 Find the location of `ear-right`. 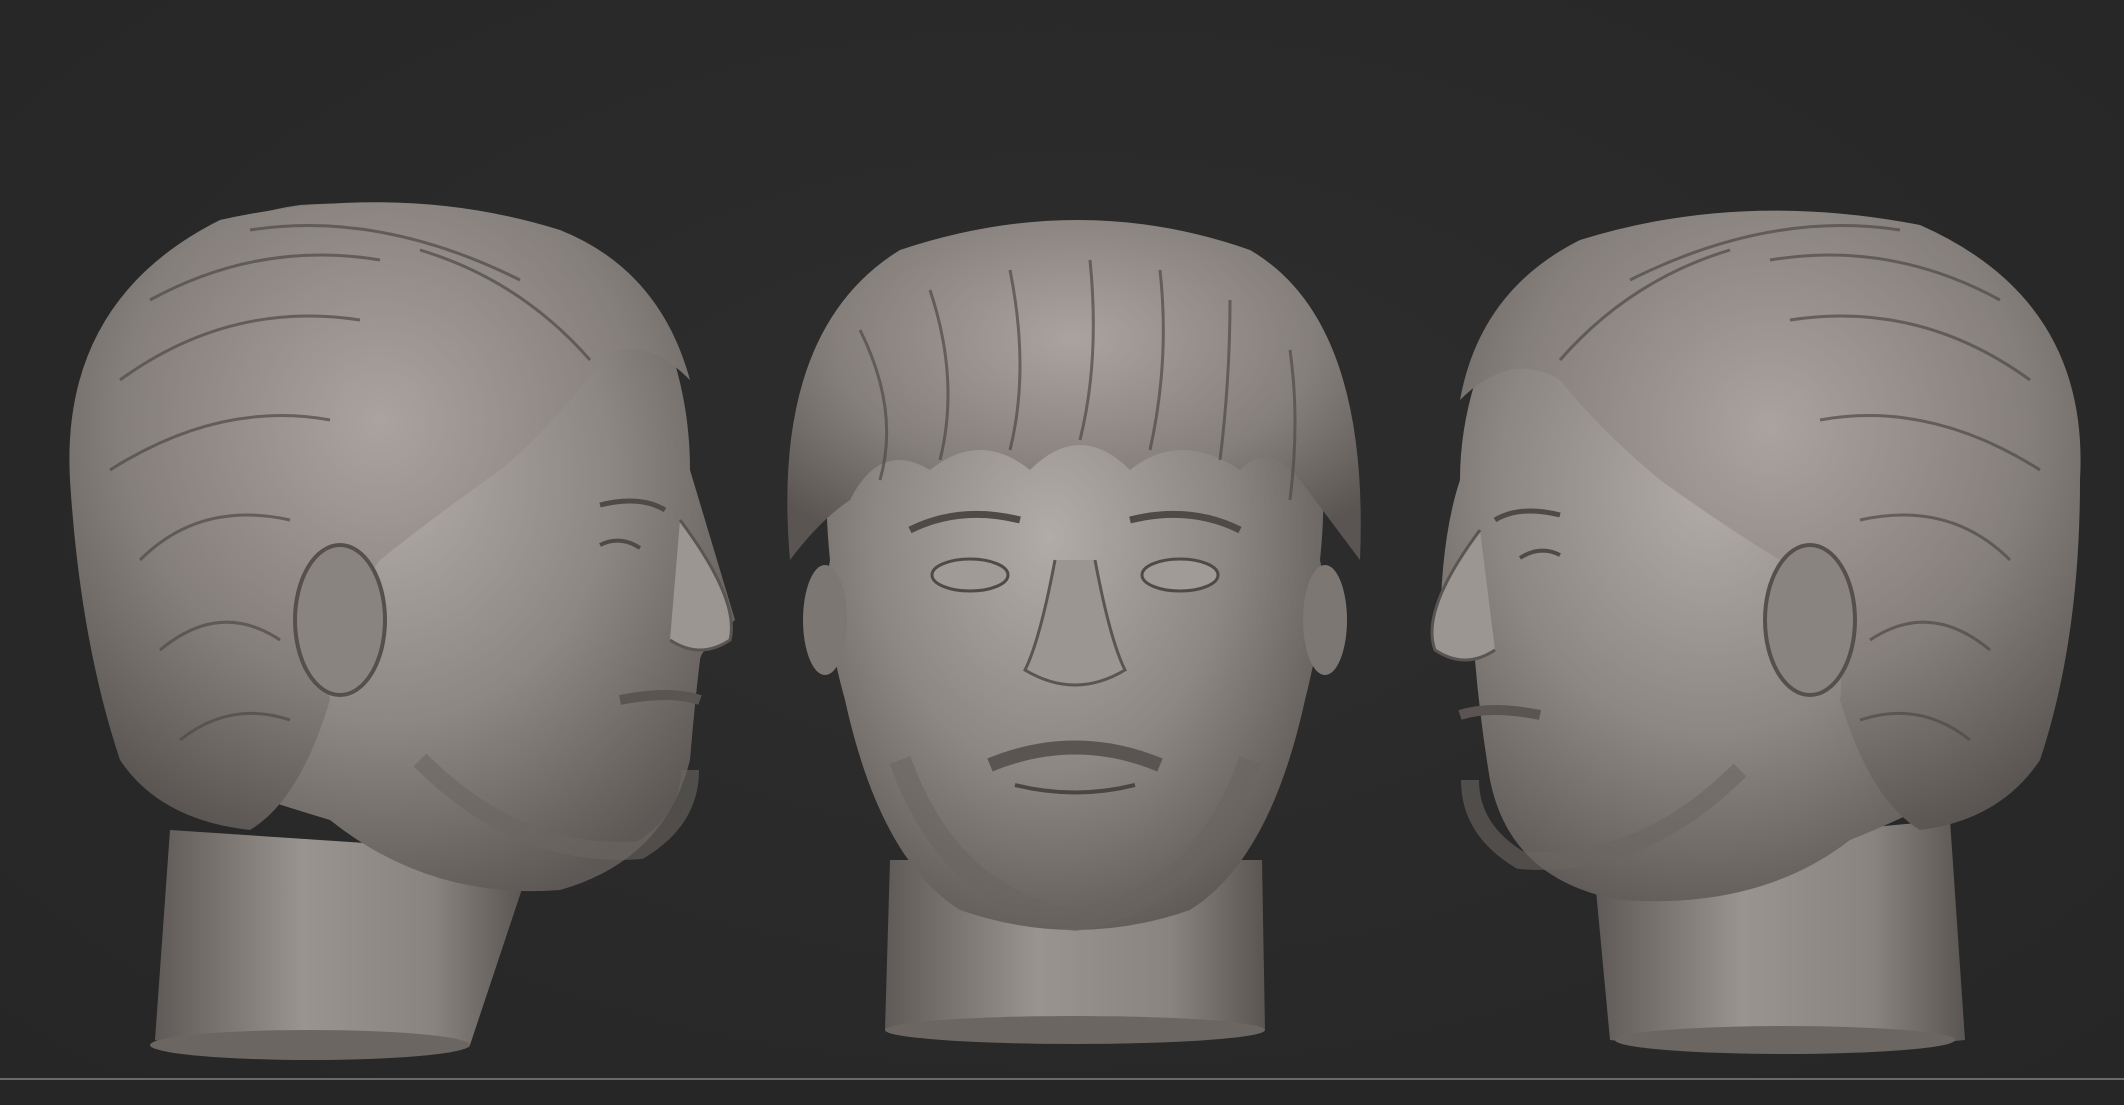

ear-right is located at coordinates (1810, 620).